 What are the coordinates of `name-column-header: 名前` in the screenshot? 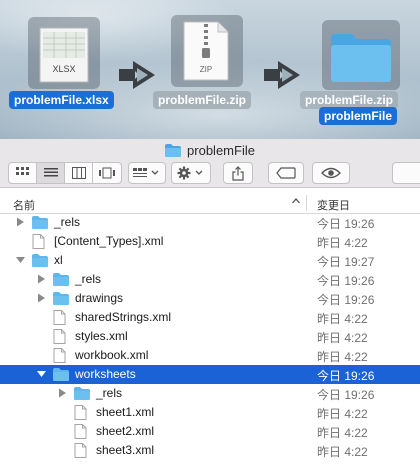 It's located at (24, 205).